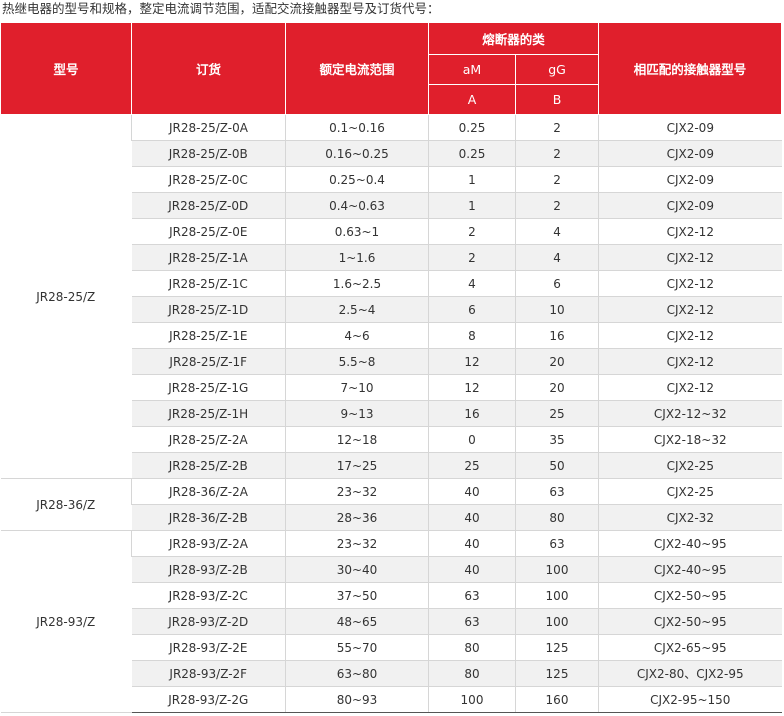  What do you see at coordinates (208, 569) in the screenshot?
I see `order-cell: JR28-93/Z-2B` at bounding box center [208, 569].